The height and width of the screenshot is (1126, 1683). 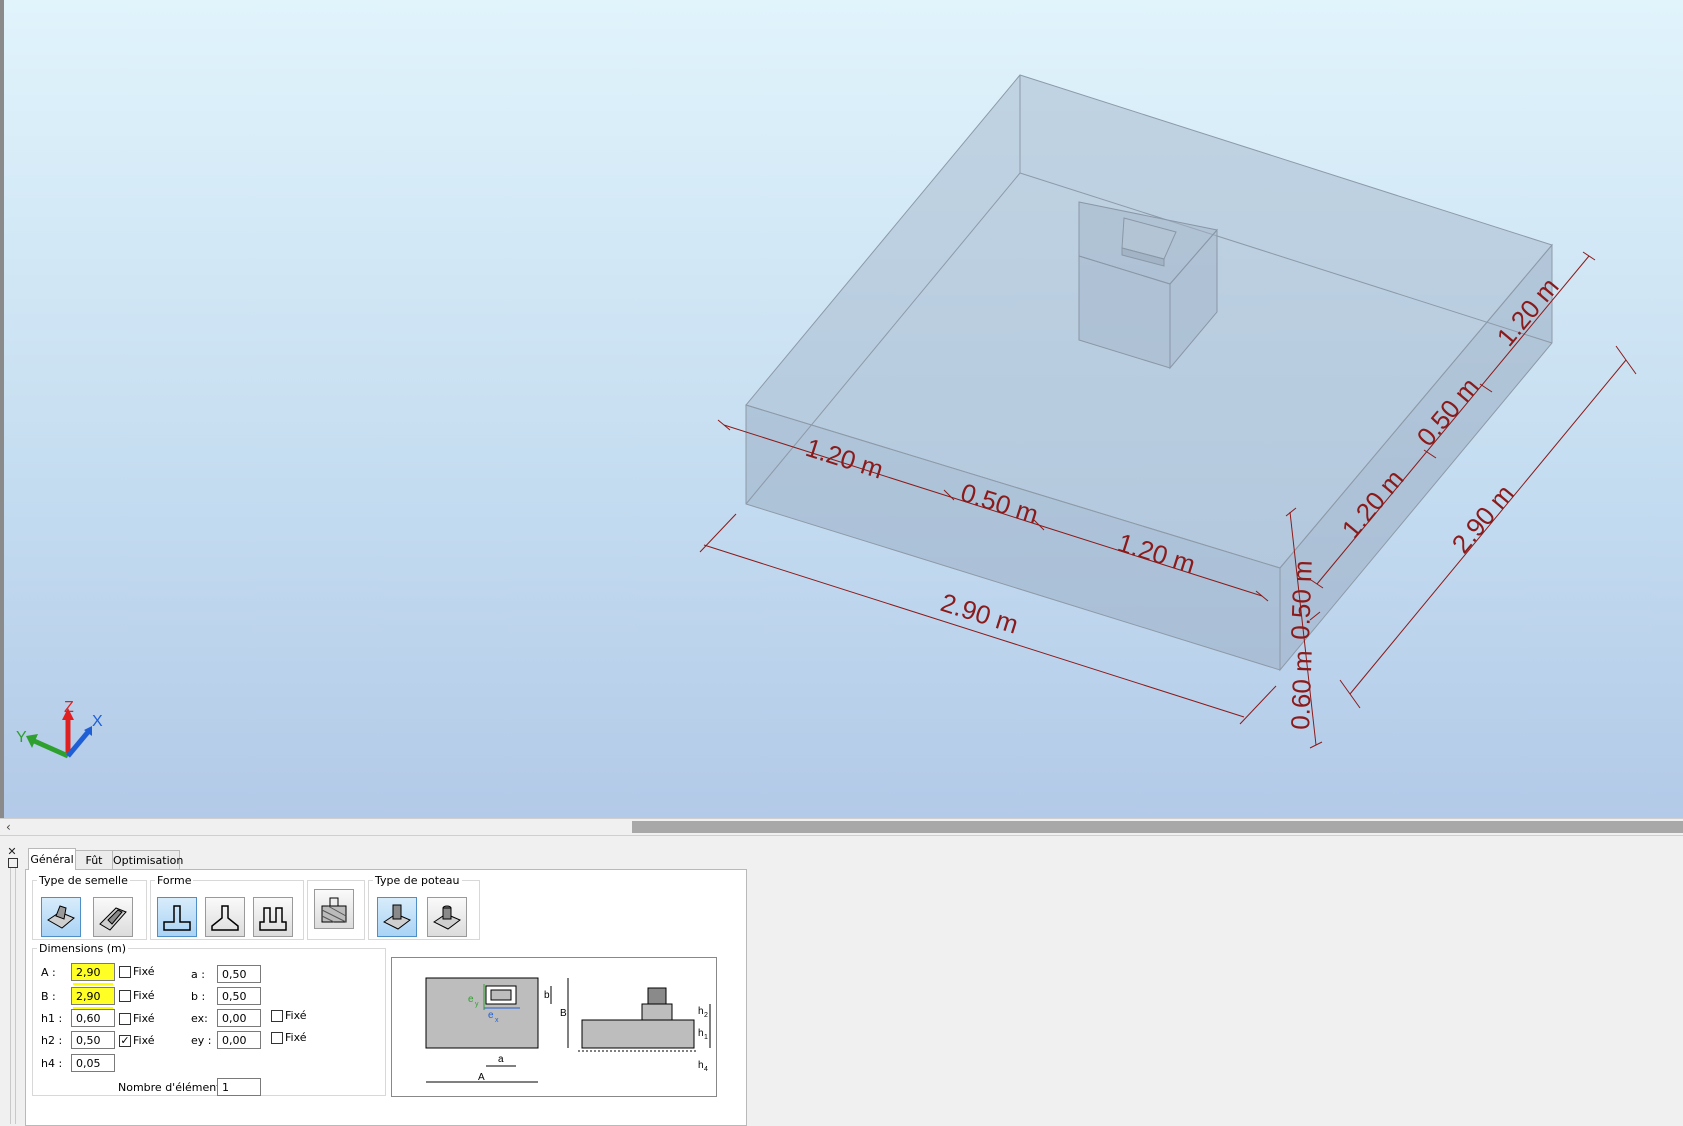 What do you see at coordinates (59, 729) in the screenshot?
I see `axis-triad: Z Y X` at bounding box center [59, 729].